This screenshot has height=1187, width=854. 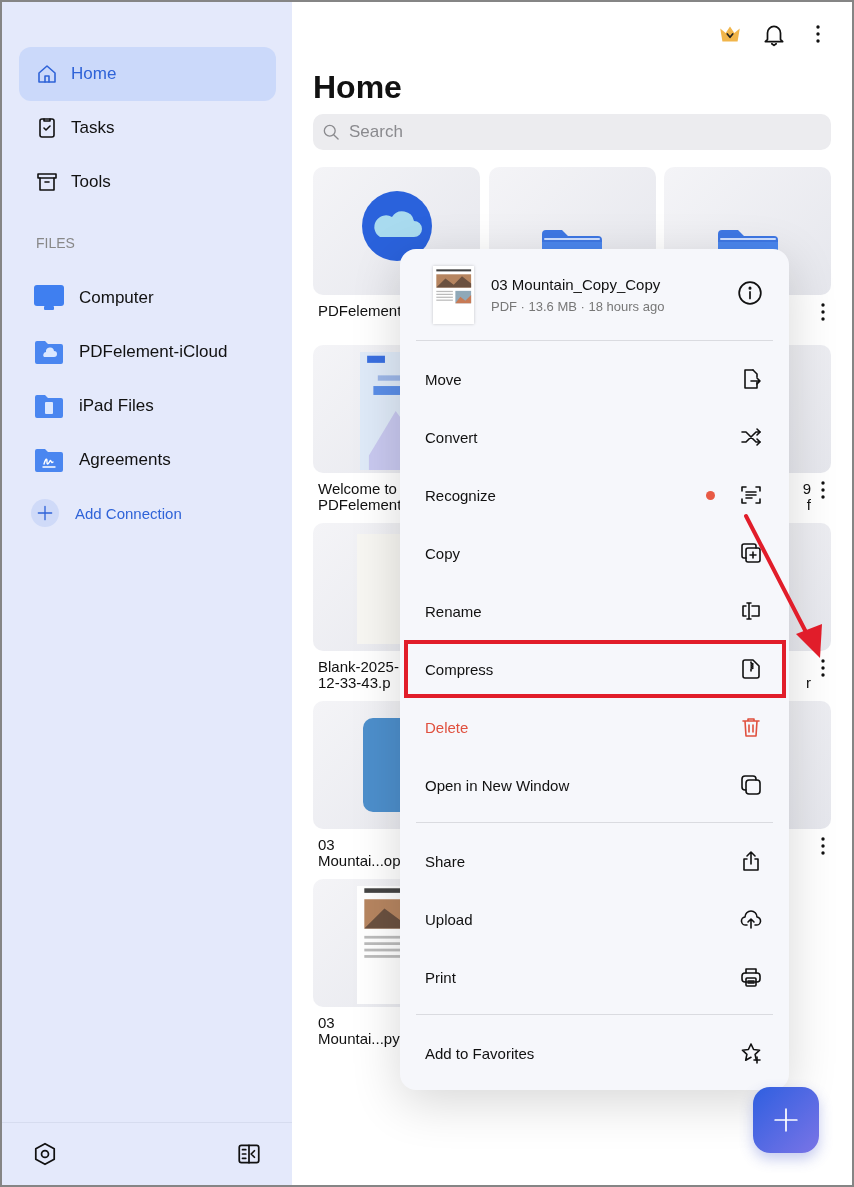 What do you see at coordinates (358, 87) in the screenshot?
I see `page-title: Home` at bounding box center [358, 87].